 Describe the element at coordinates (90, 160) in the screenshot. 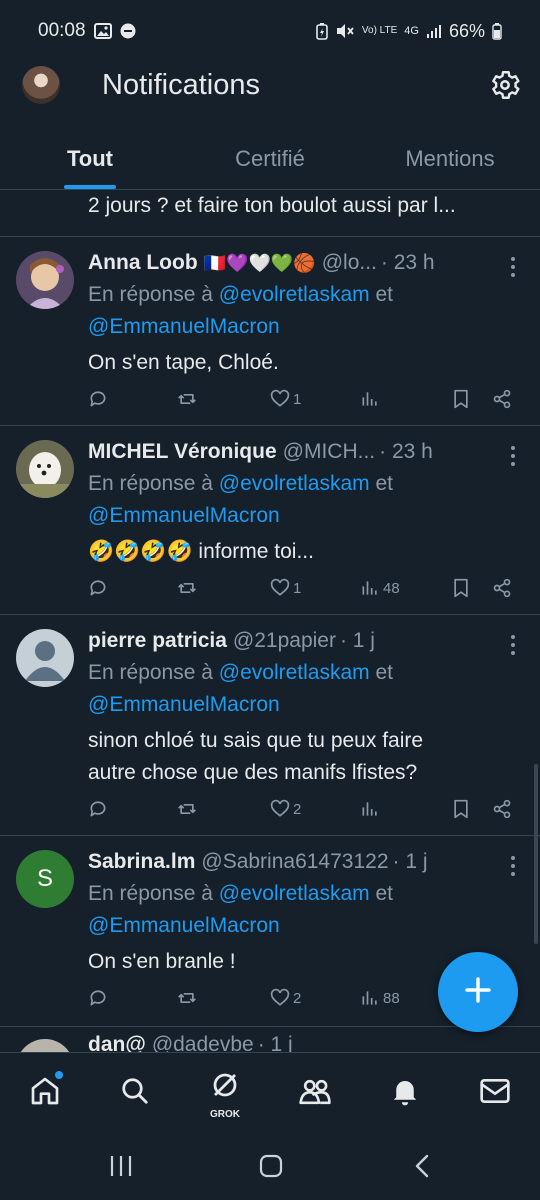

I see `tab-all: Tout` at that location.